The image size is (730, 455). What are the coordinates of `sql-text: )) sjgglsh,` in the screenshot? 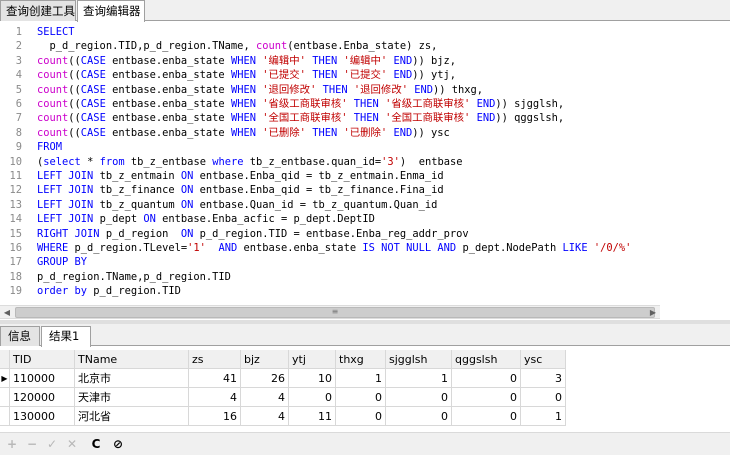 It's located at (530, 104).